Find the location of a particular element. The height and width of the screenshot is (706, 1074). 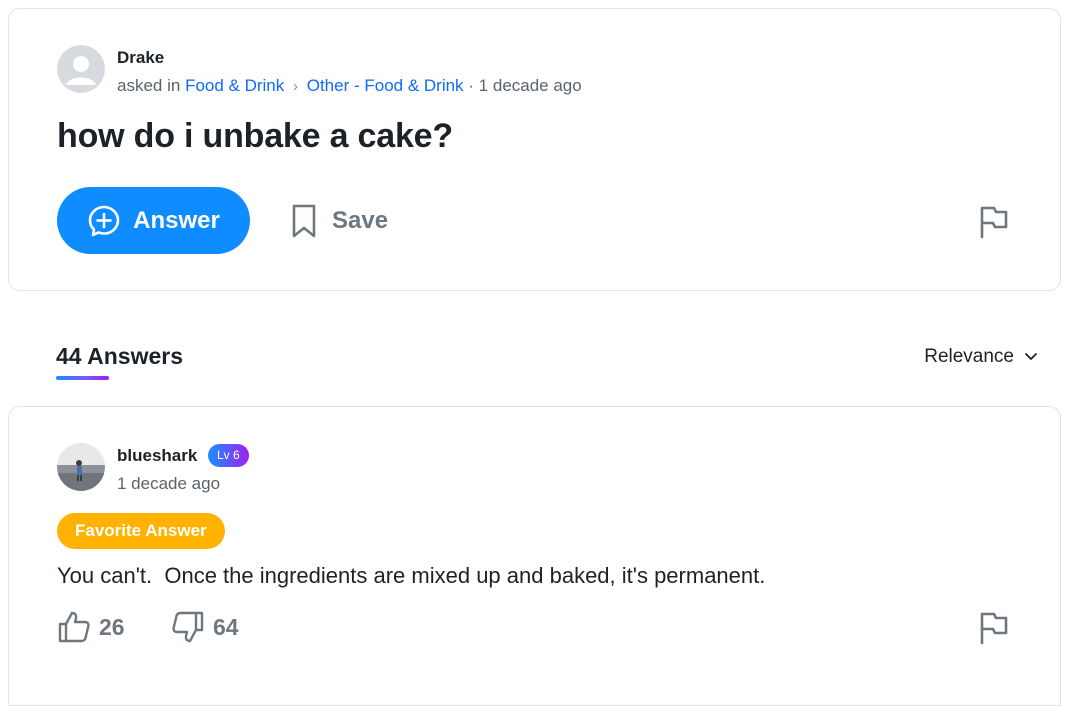

answers-tab-indicator is located at coordinates (82, 378).